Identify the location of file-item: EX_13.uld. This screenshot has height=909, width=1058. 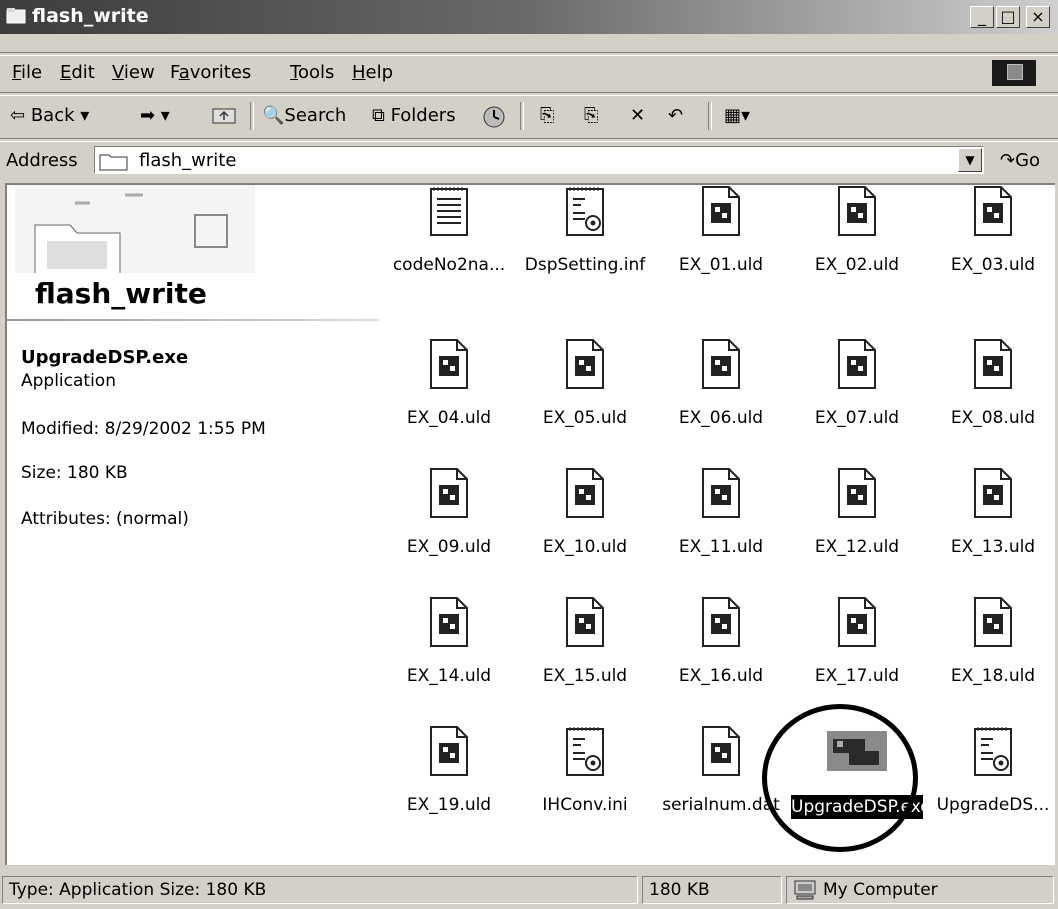
(993, 532).